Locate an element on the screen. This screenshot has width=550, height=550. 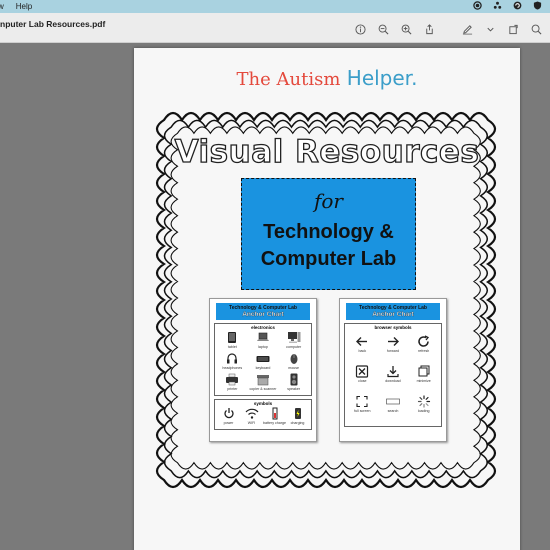
list-item: loading is located at coordinates (423, 405).